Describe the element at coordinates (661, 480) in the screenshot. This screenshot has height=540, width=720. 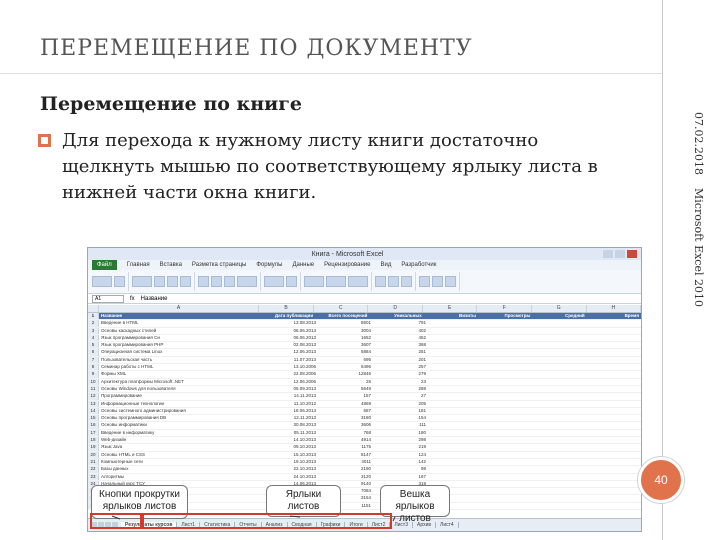
I see `page-number-badge: 40` at that location.